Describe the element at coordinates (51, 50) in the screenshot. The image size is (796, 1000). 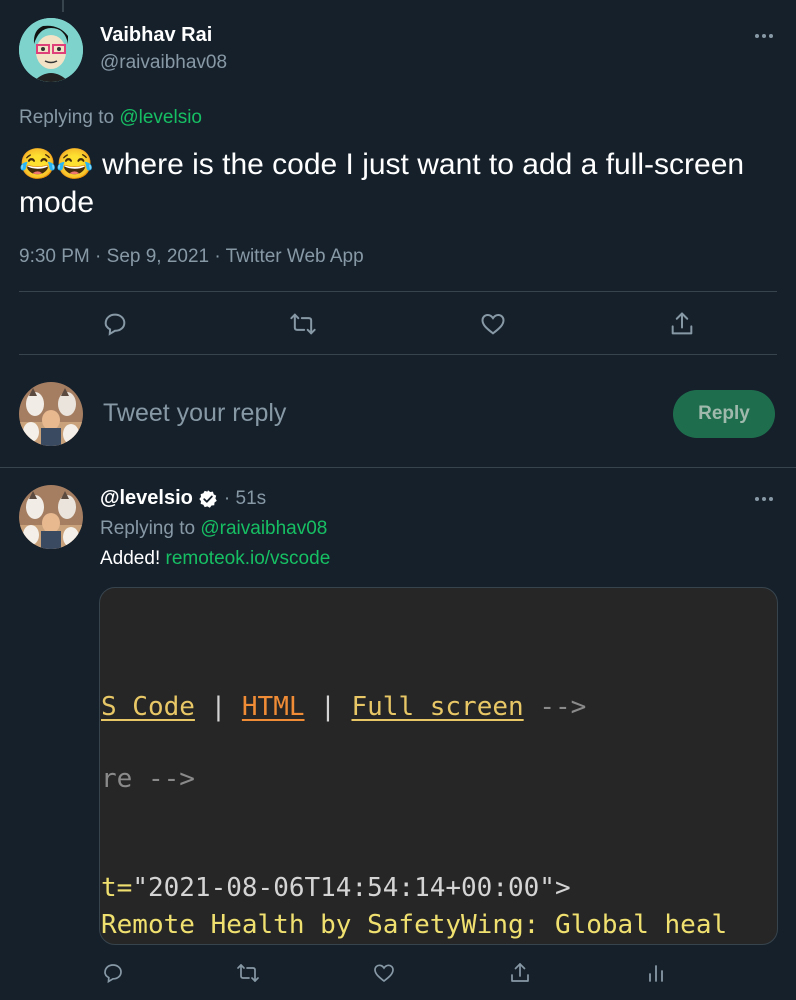
I see `avatar-vaibhav` at that location.